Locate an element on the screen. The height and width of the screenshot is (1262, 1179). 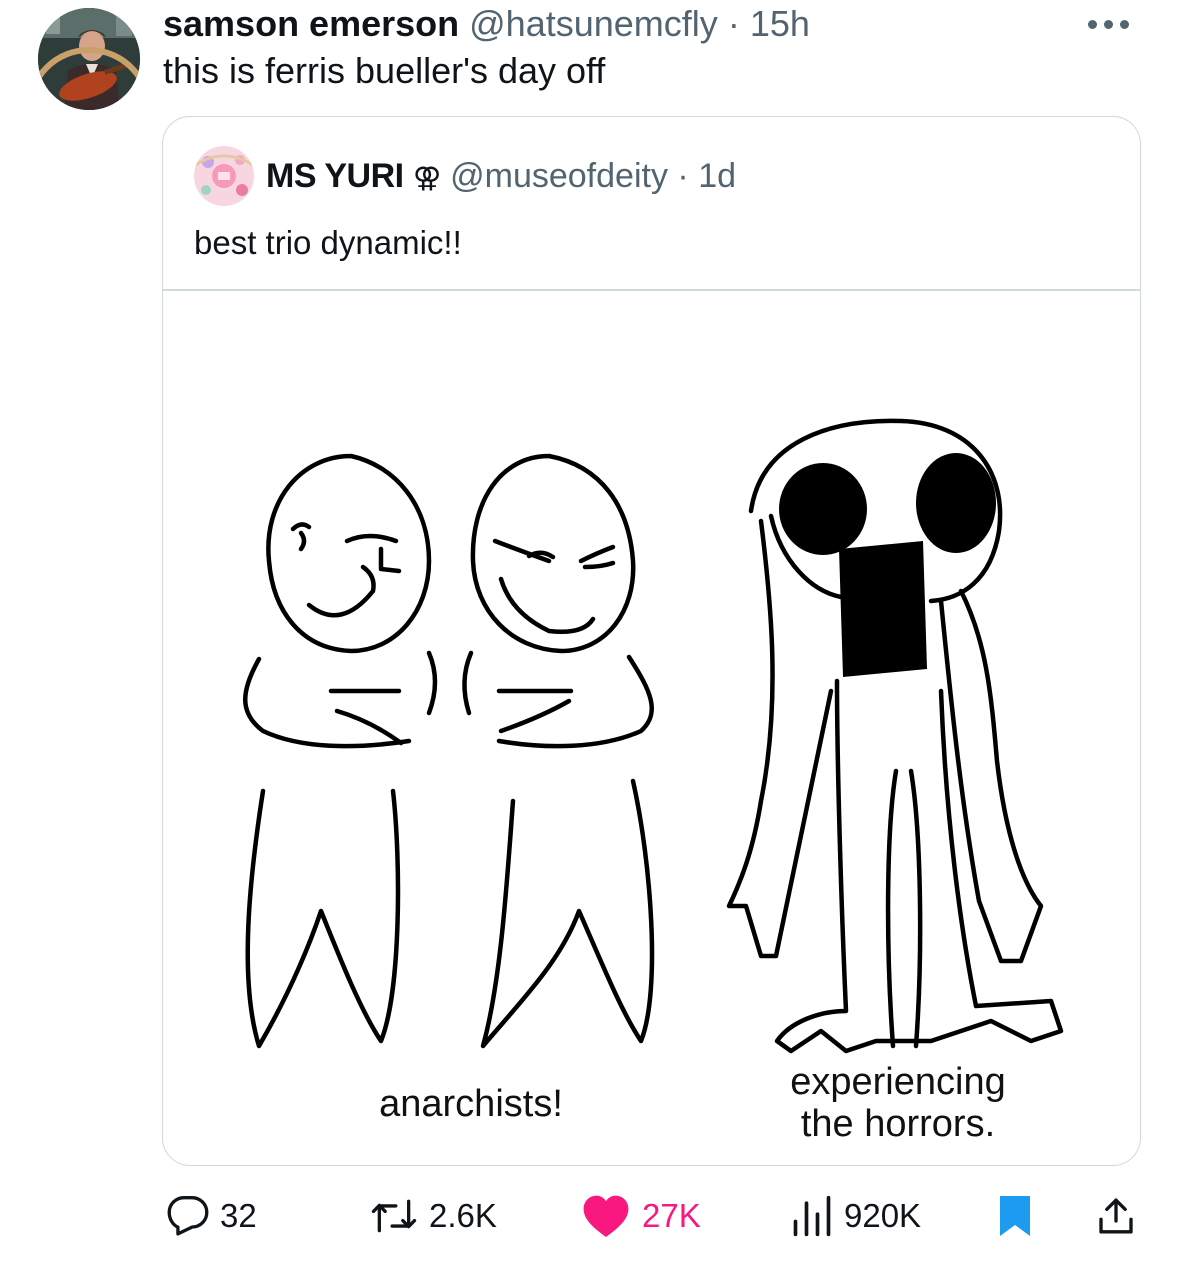
retweet-button: 2.6K is located at coordinates (433, 1216).